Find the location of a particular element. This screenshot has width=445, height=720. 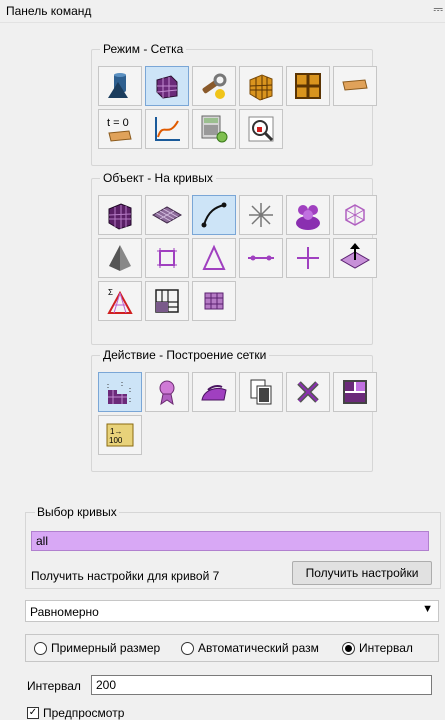

edge-element-icon is located at coordinates (261, 258).